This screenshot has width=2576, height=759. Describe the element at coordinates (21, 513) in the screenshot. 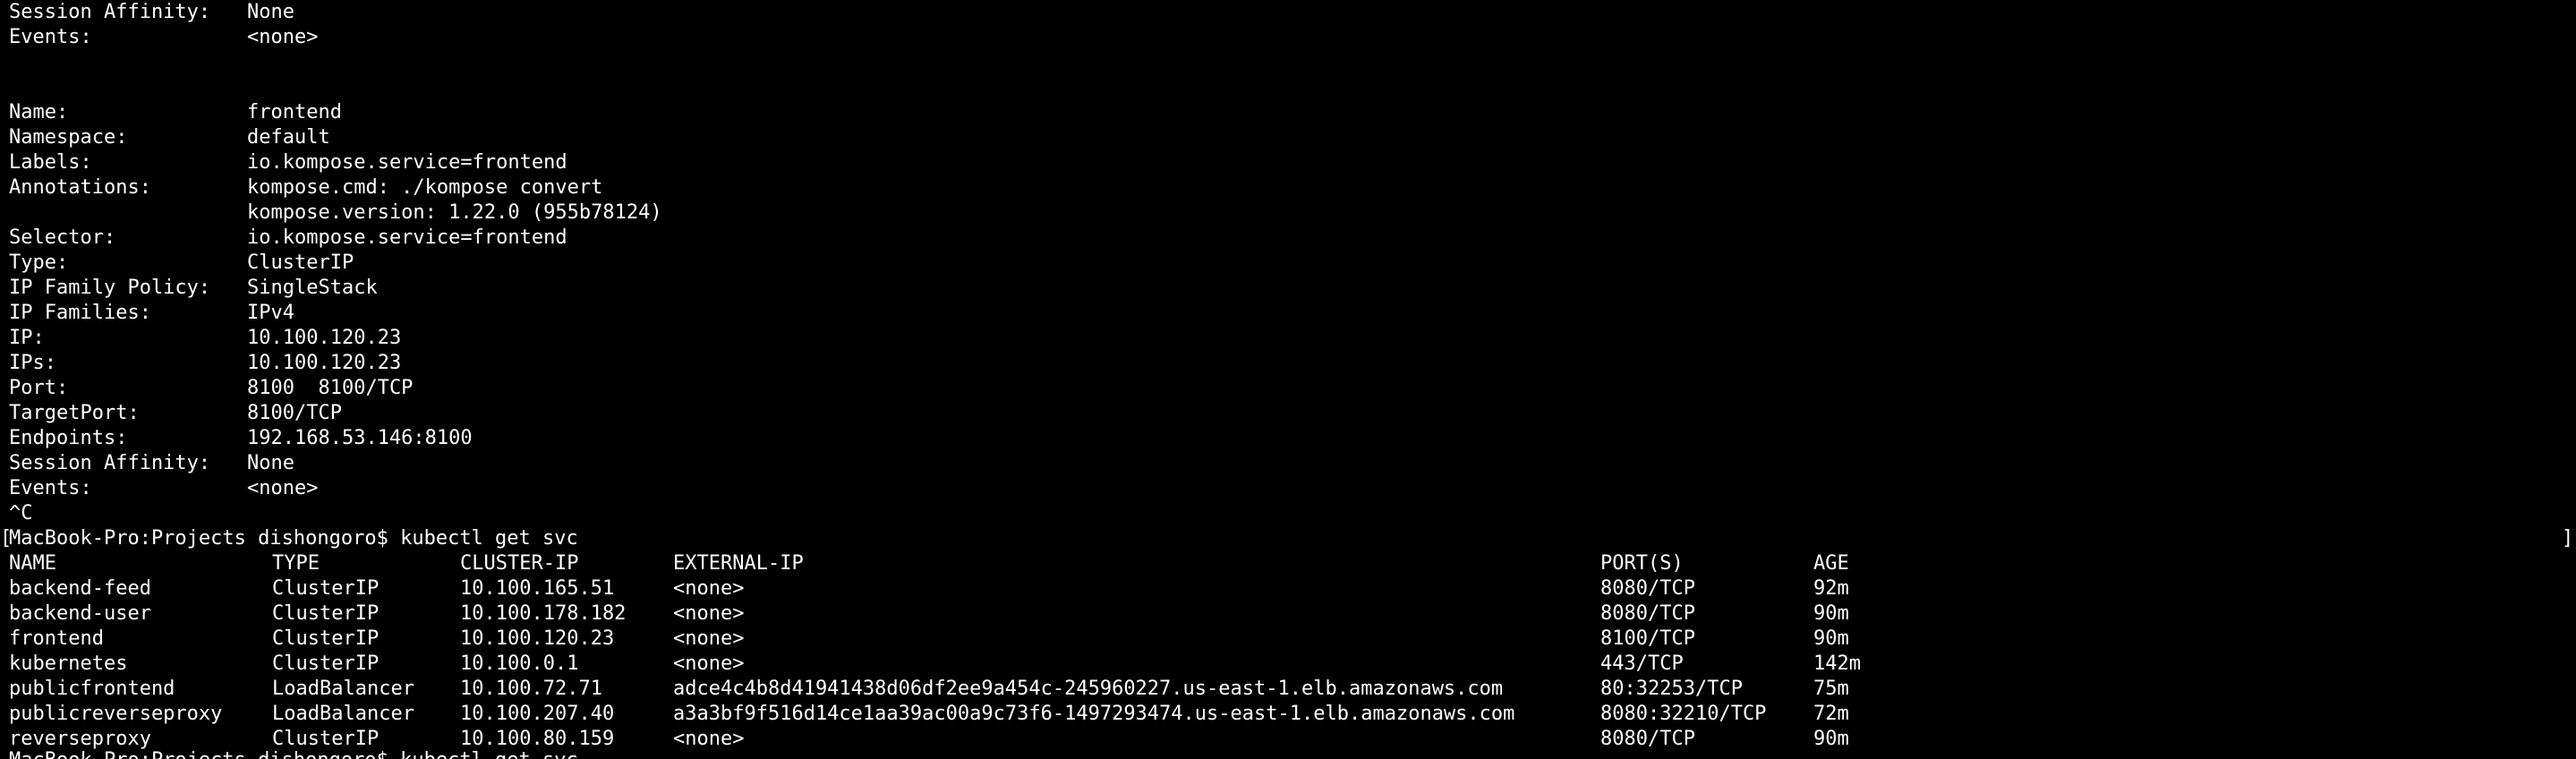

I see `interrupt-signal: ^C` at that location.